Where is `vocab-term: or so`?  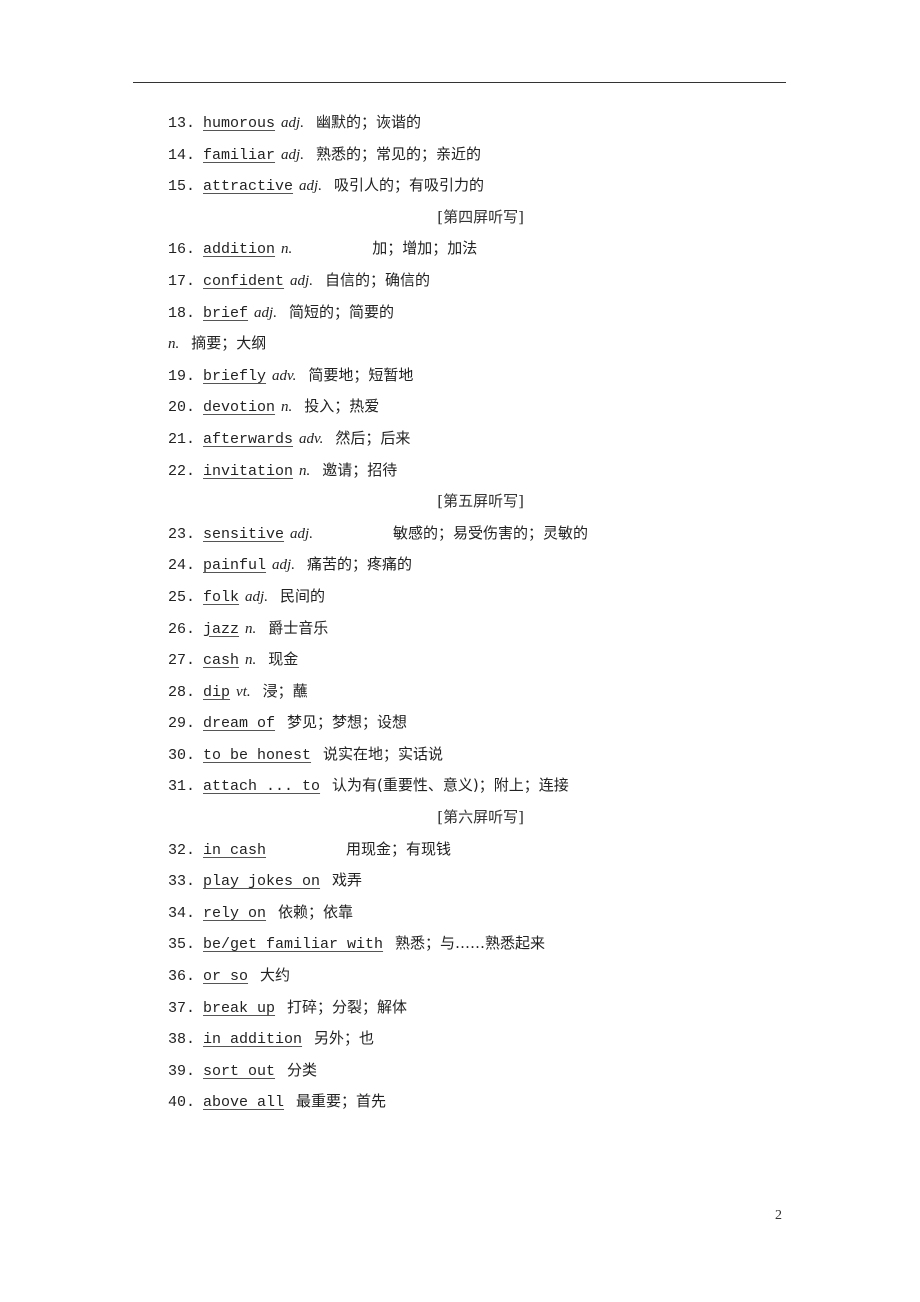
vocab-term: or so is located at coordinates (226, 977).